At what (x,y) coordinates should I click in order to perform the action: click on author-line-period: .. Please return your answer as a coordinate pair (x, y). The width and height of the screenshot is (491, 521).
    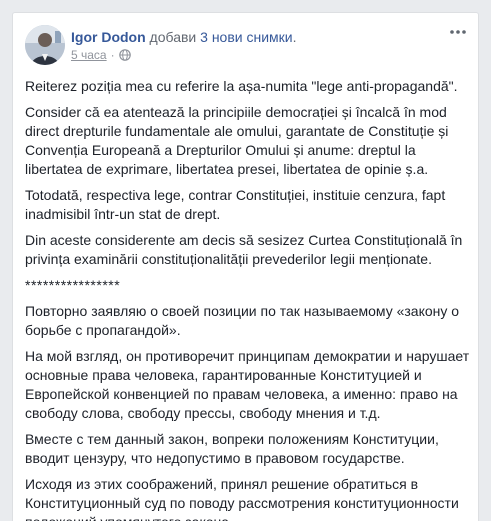
    Looking at the image, I should click on (294, 37).